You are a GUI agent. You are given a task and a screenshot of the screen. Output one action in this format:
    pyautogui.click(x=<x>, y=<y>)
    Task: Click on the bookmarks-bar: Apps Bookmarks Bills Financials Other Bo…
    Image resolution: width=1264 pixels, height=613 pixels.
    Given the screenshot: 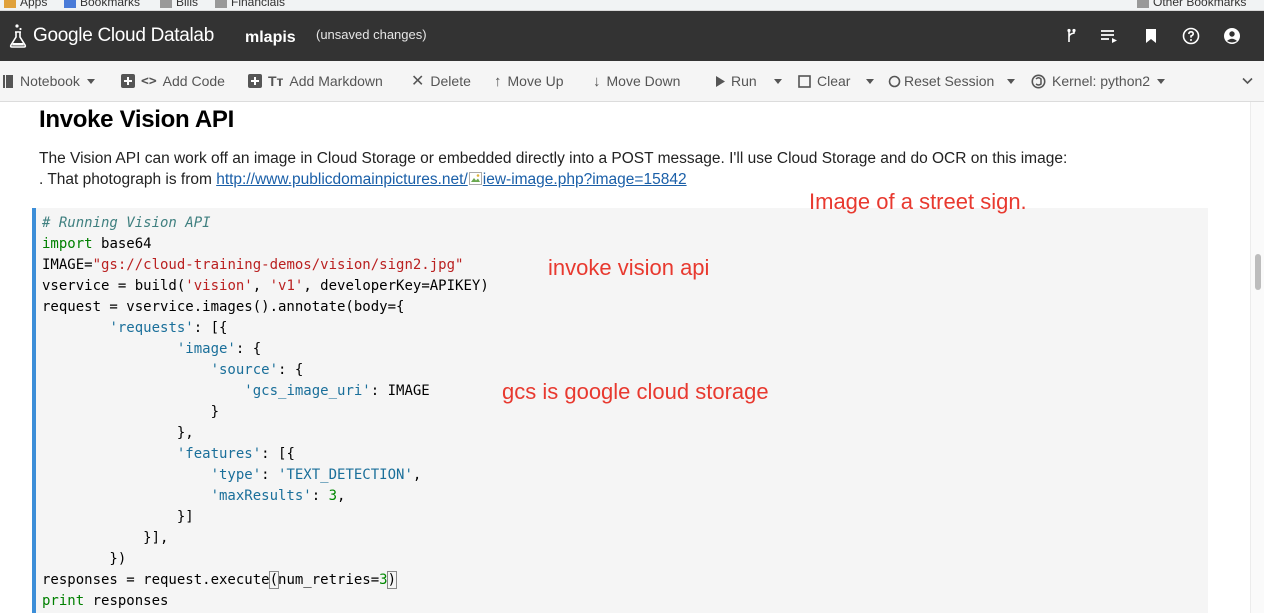 What is the action you would take?
    pyautogui.click(x=632, y=5)
    